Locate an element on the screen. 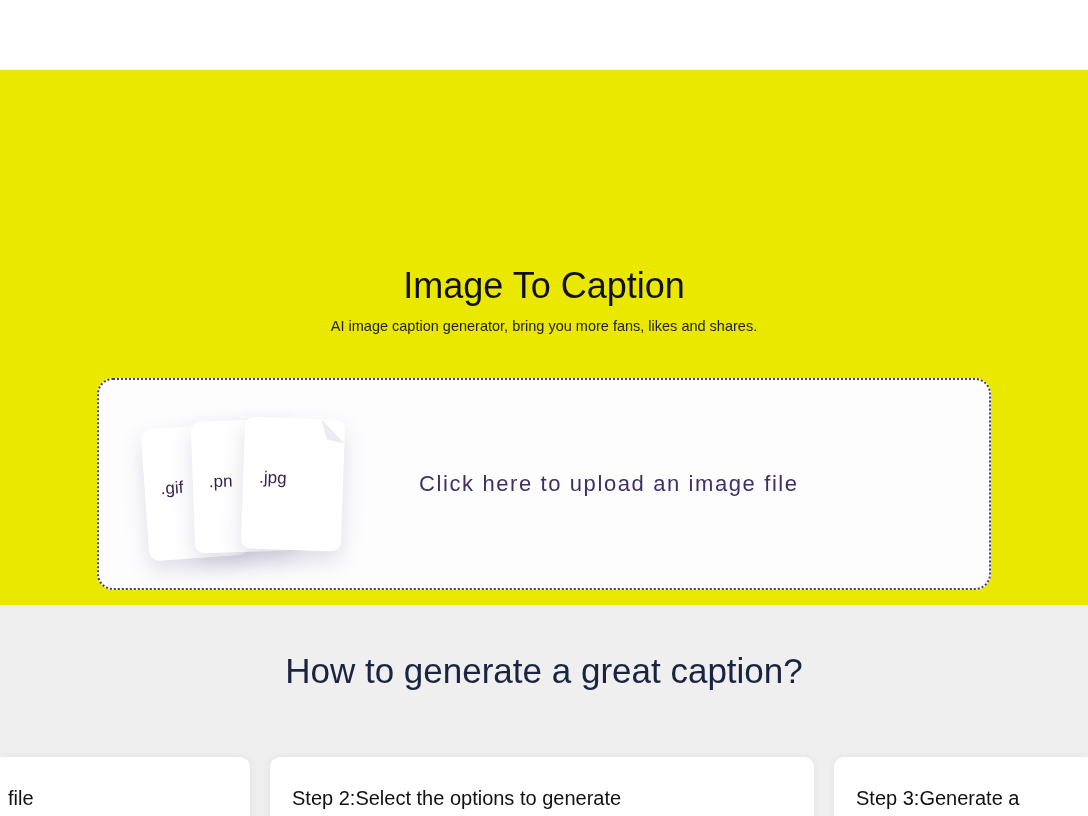  page-subtitle: AI image caption generator, bring you more fans, likes and shares. is located at coordinates (544, 326).